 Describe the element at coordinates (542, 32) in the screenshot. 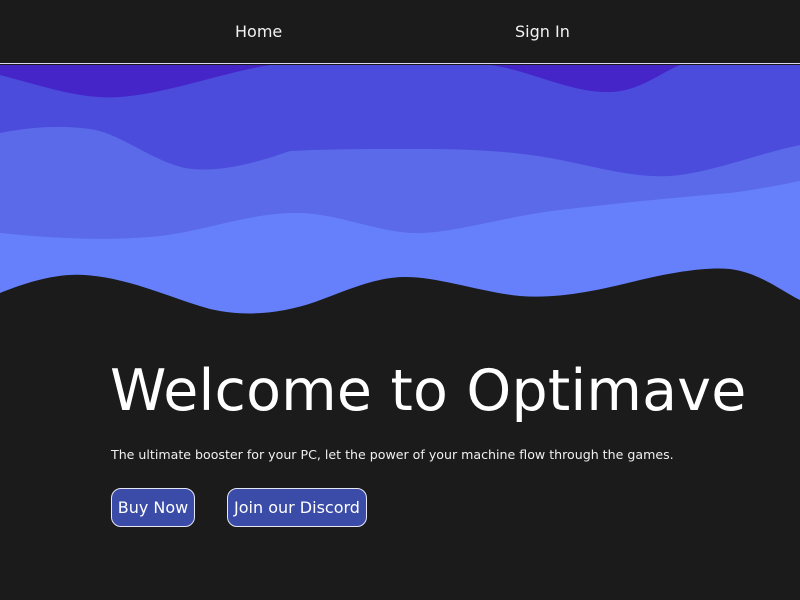

I see `nav-signin-link: Sign In` at that location.